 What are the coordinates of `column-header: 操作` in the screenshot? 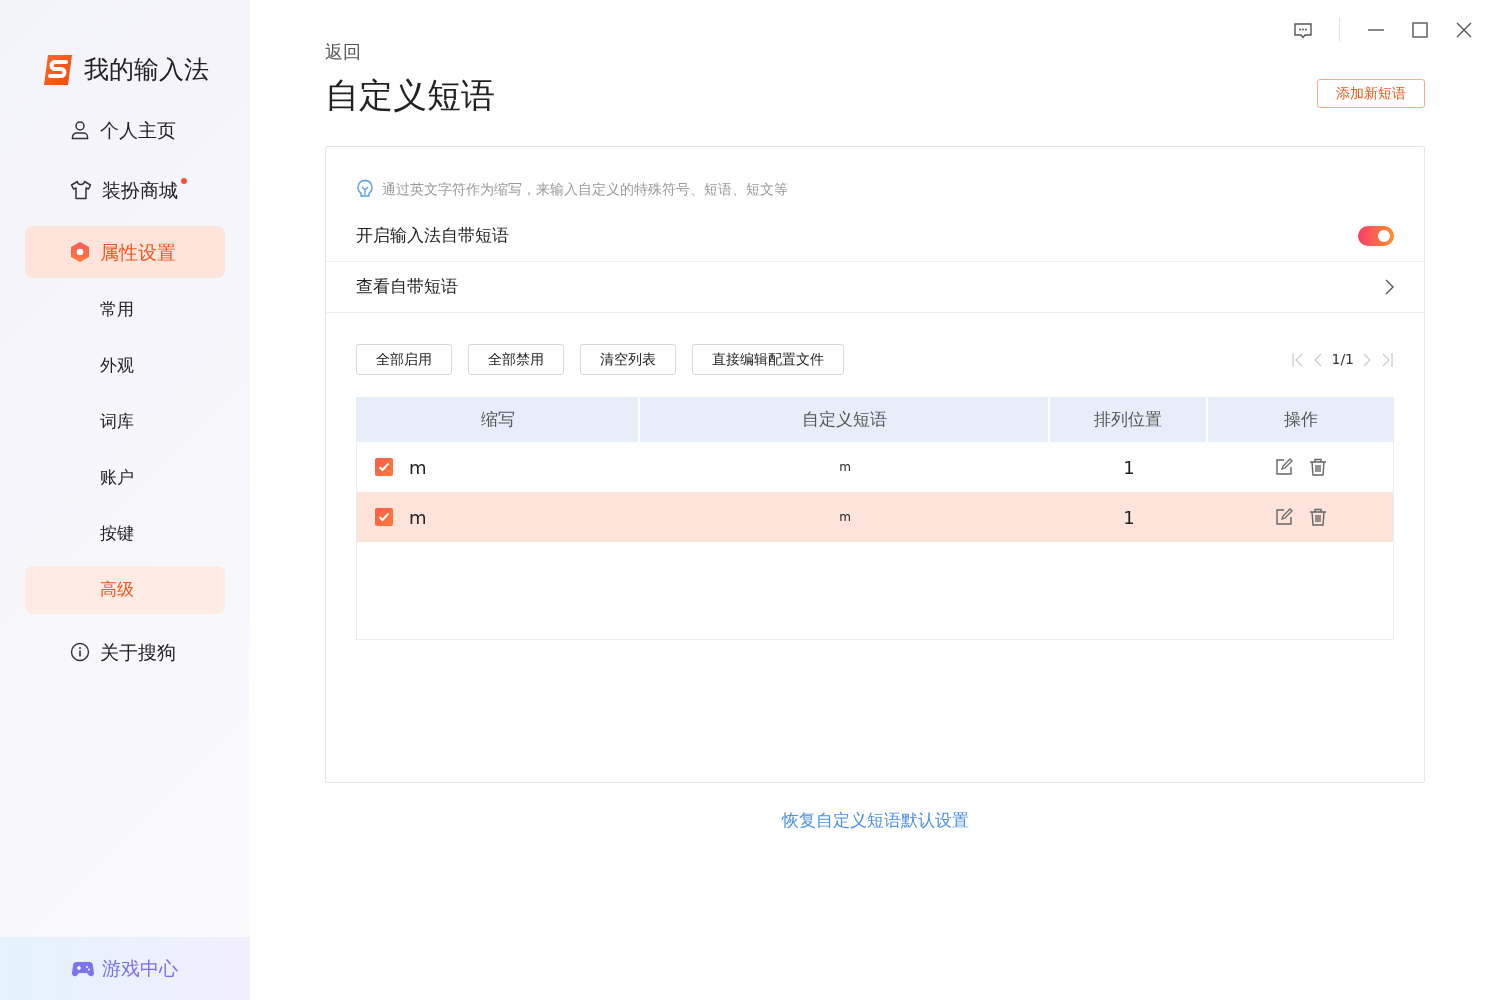 It's located at (1300, 420).